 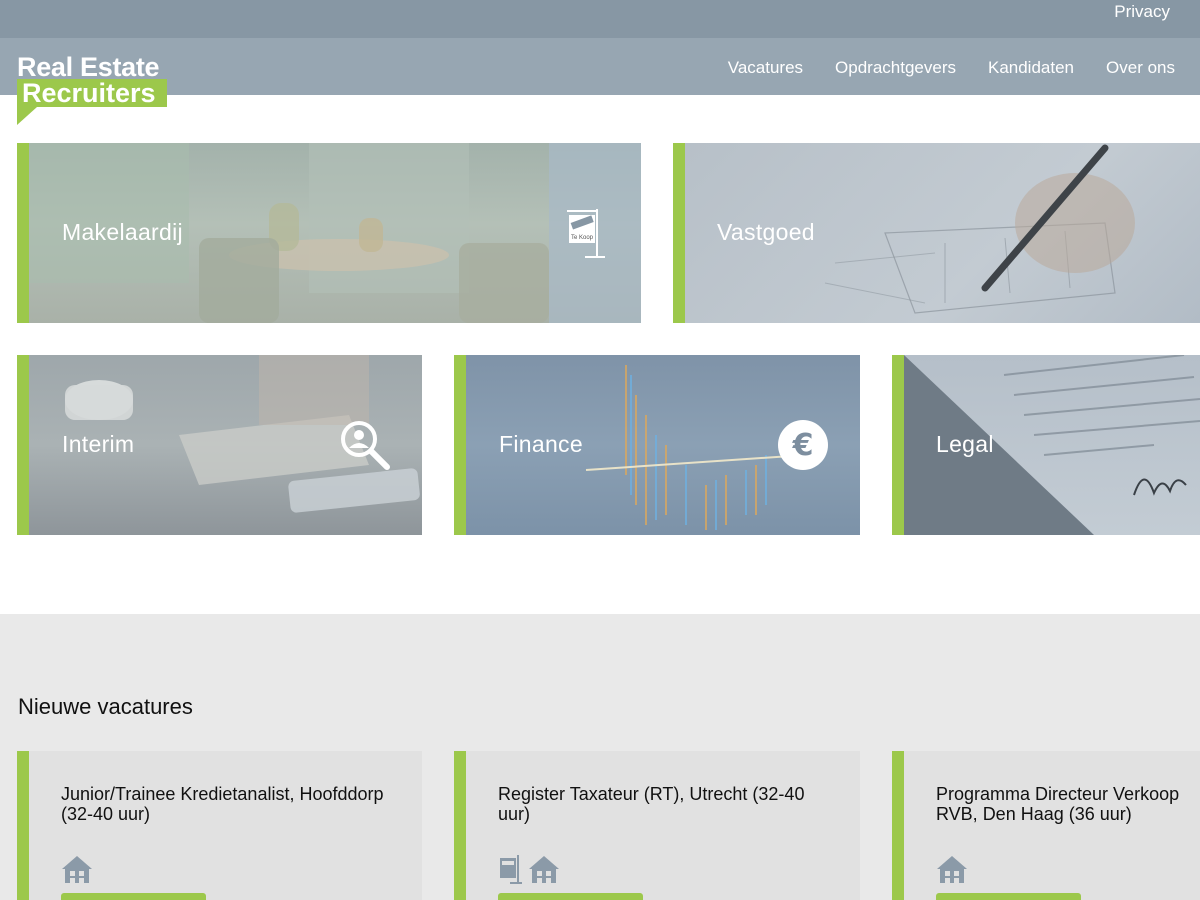 I want to click on site-logo: Real Estate Recruiters, so click(x=93, y=90).